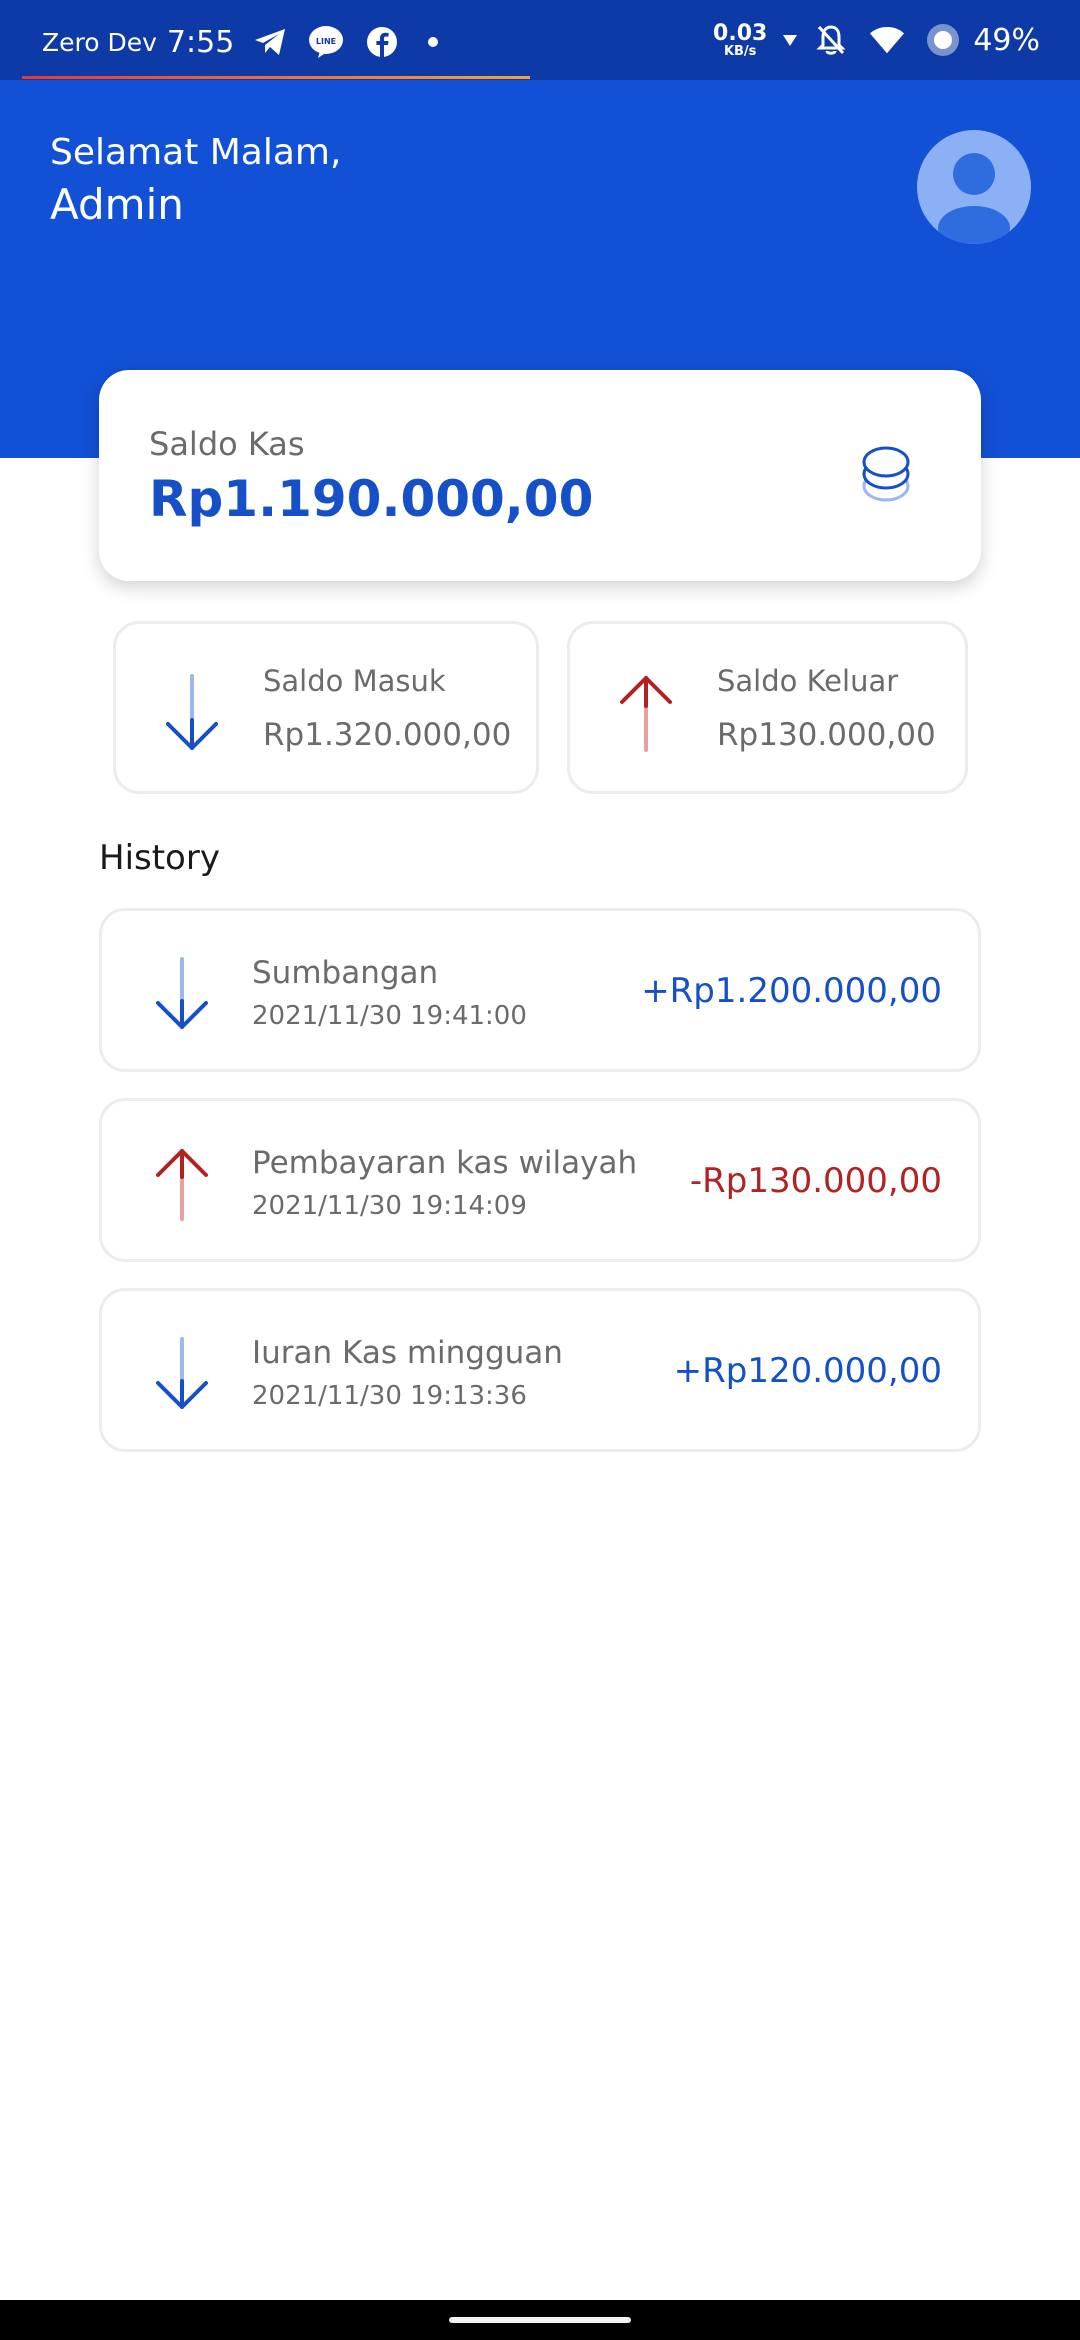  What do you see at coordinates (382, 42) in the screenshot?
I see `facebook-icon` at bounding box center [382, 42].